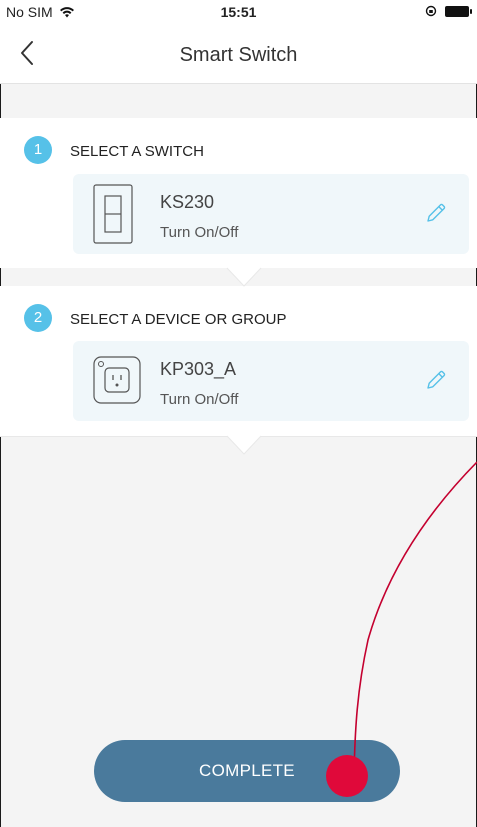  What do you see at coordinates (38, 318) in the screenshot?
I see `step-2-badge: 2` at bounding box center [38, 318].